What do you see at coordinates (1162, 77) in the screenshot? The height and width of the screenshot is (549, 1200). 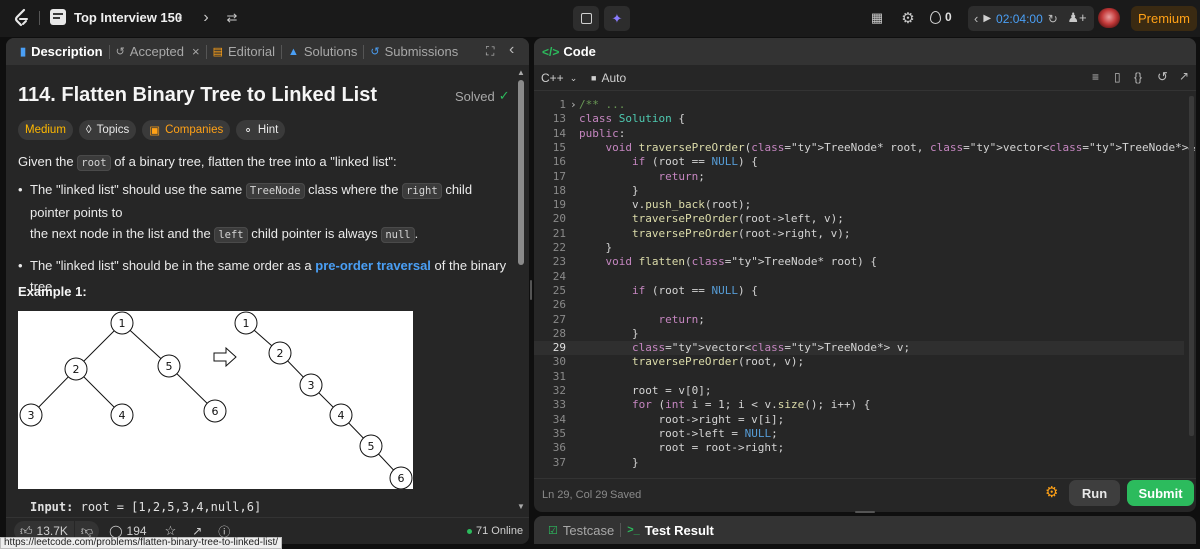 I see `reset-code-icon: ↺` at bounding box center [1162, 77].